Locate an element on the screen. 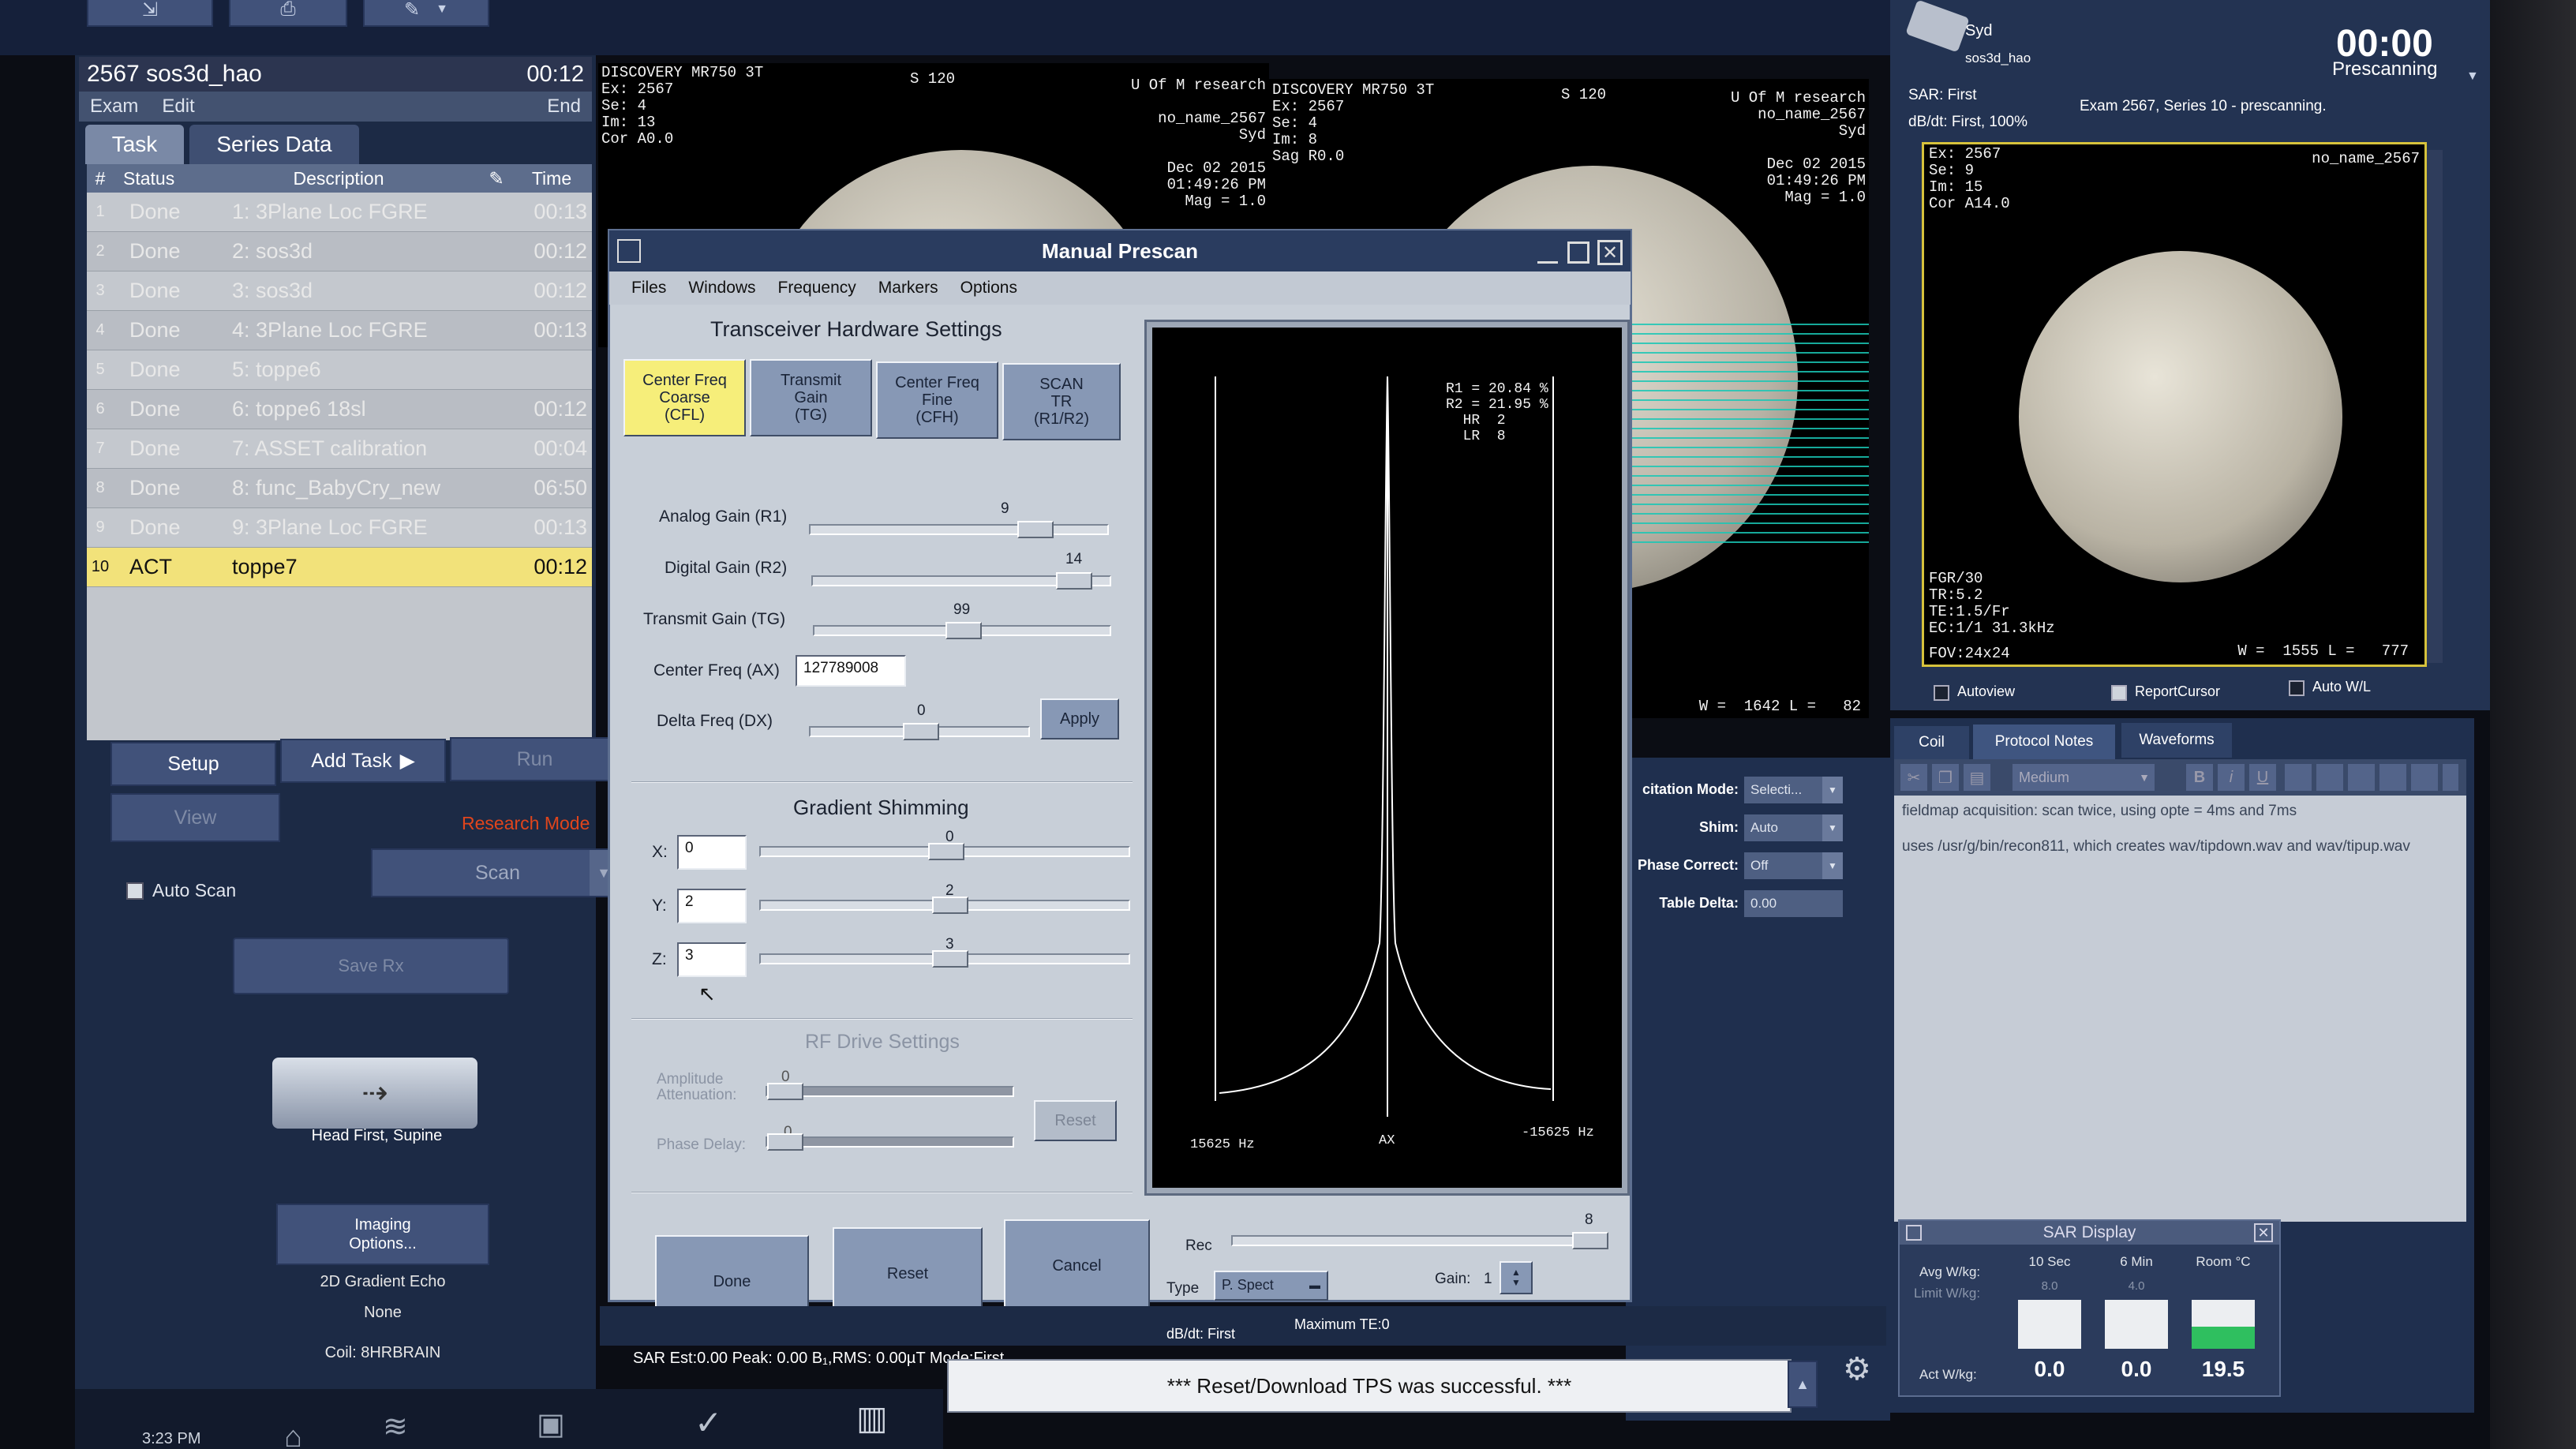  tab-coil: Coil is located at coordinates (1931, 742).